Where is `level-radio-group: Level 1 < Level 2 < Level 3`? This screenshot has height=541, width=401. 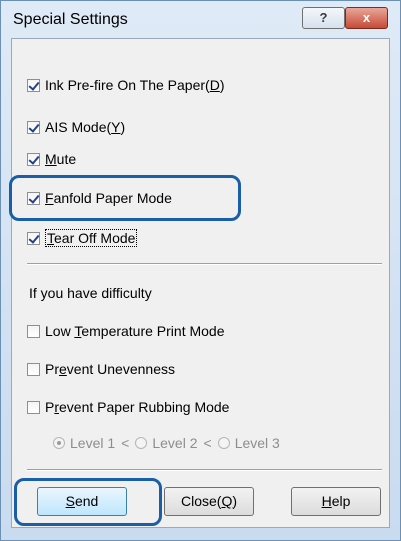 level-radio-group: Level 1 < Level 2 < Level 3 is located at coordinates (166, 443).